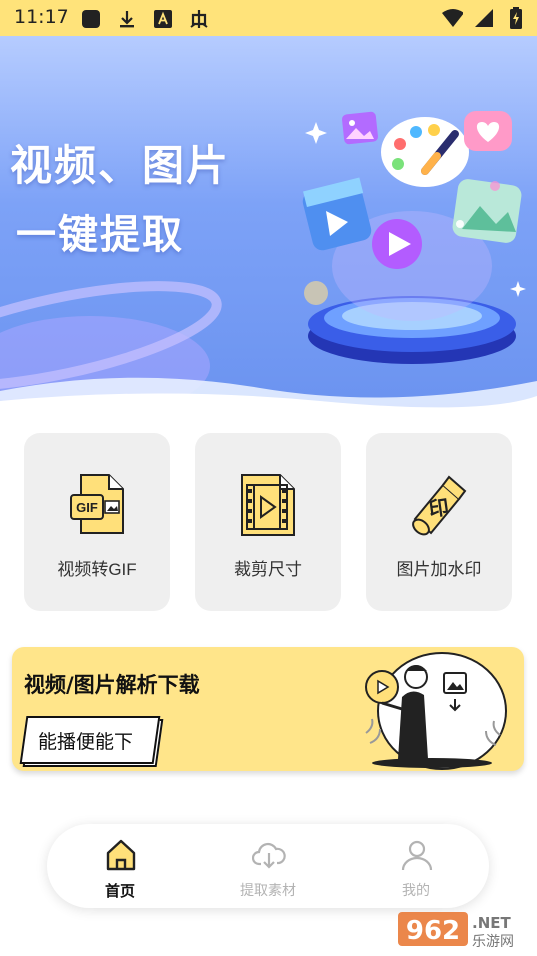  What do you see at coordinates (417, 855) in the screenshot?
I see `user-icon` at bounding box center [417, 855].